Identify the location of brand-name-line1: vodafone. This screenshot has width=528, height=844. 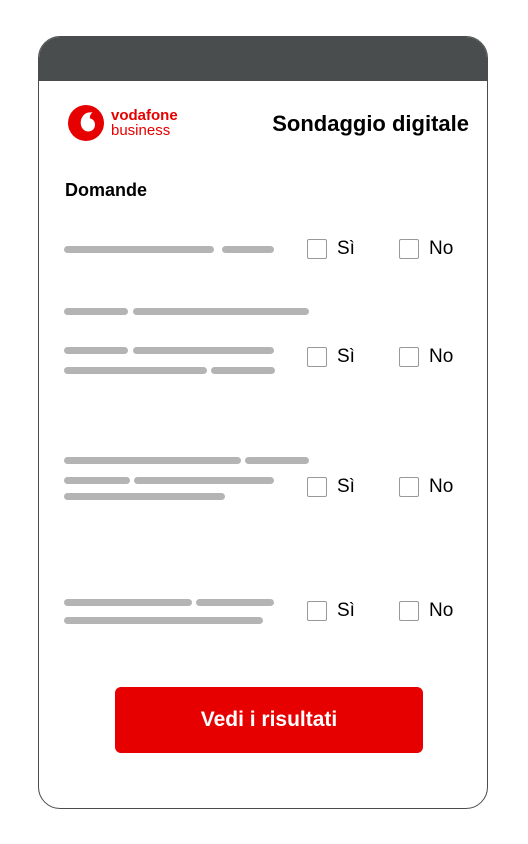
(144, 115).